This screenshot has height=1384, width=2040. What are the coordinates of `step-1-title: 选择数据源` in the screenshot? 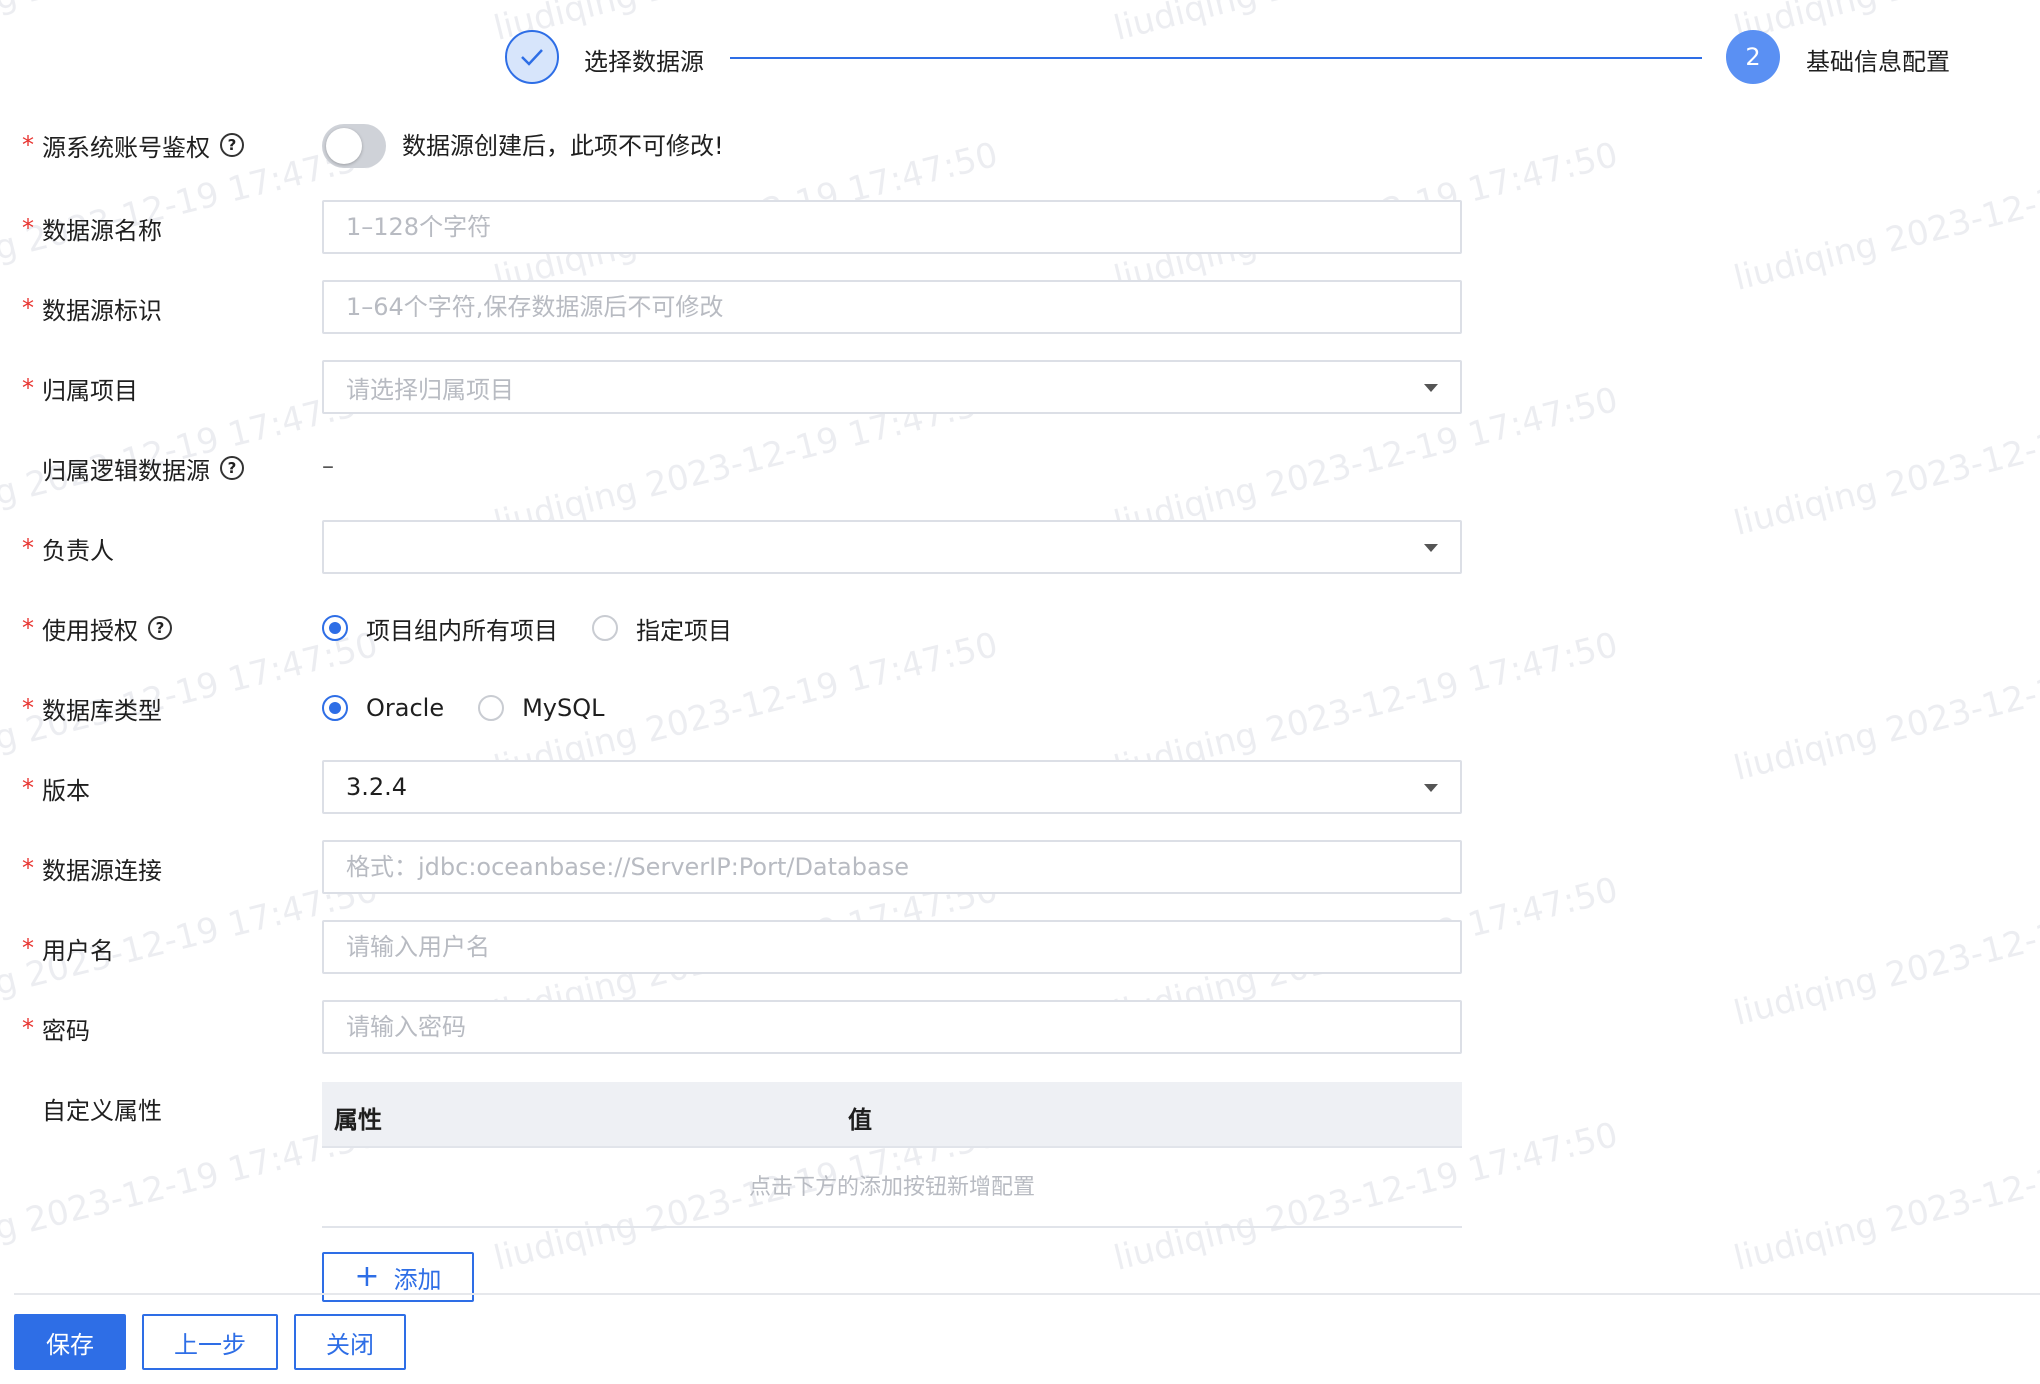 It's located at (644, 62).